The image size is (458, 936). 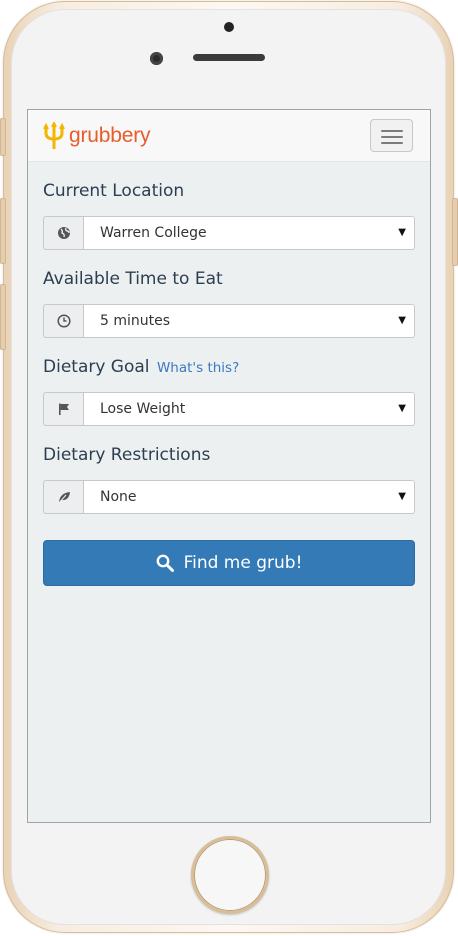 What do you see at coordinates (3, 137) in the screenshot?
I see `phone-side-button-left-top` at bounding box center [3, 137].